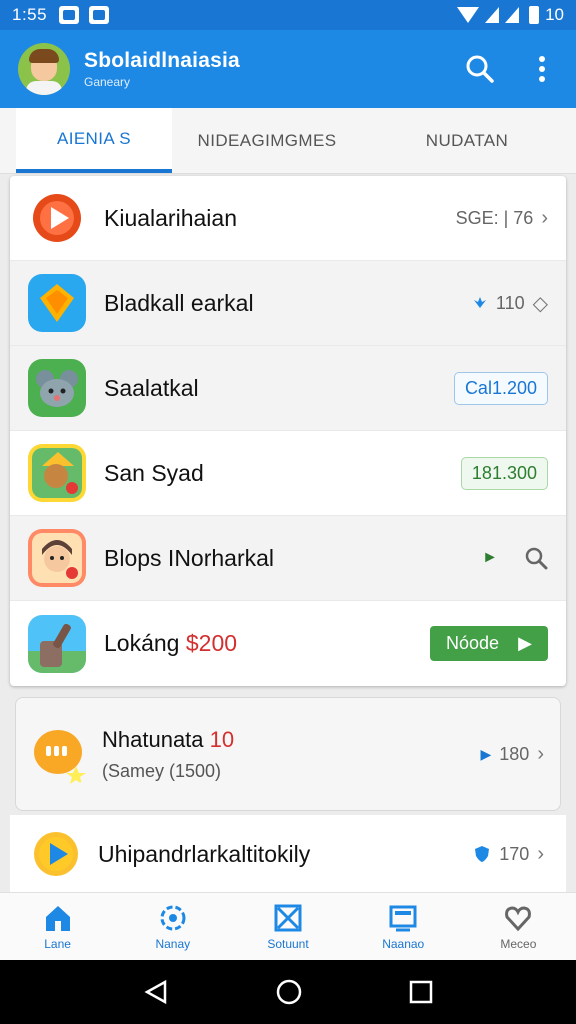 This screenshot has height=1024, width=576. I want to click on nav-heart: Meceo, so click(518, 926).